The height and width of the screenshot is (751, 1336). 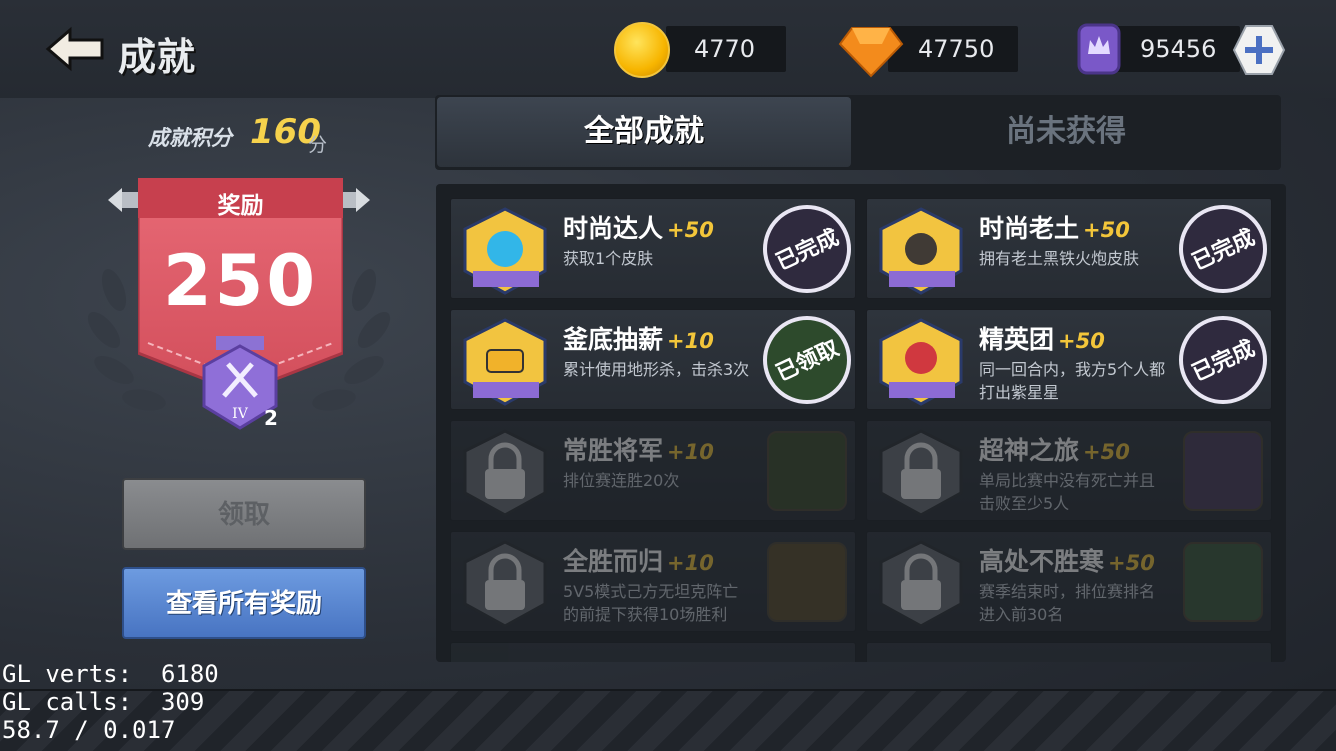 I want to click on achievement-name: 釜底抽薪 +10, so click(x=638, y=339).